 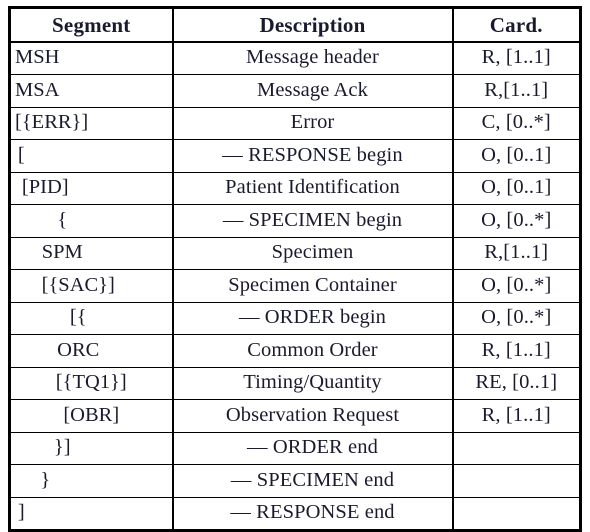 I want to click on cell-segment: ], so click(x=91, y=513).